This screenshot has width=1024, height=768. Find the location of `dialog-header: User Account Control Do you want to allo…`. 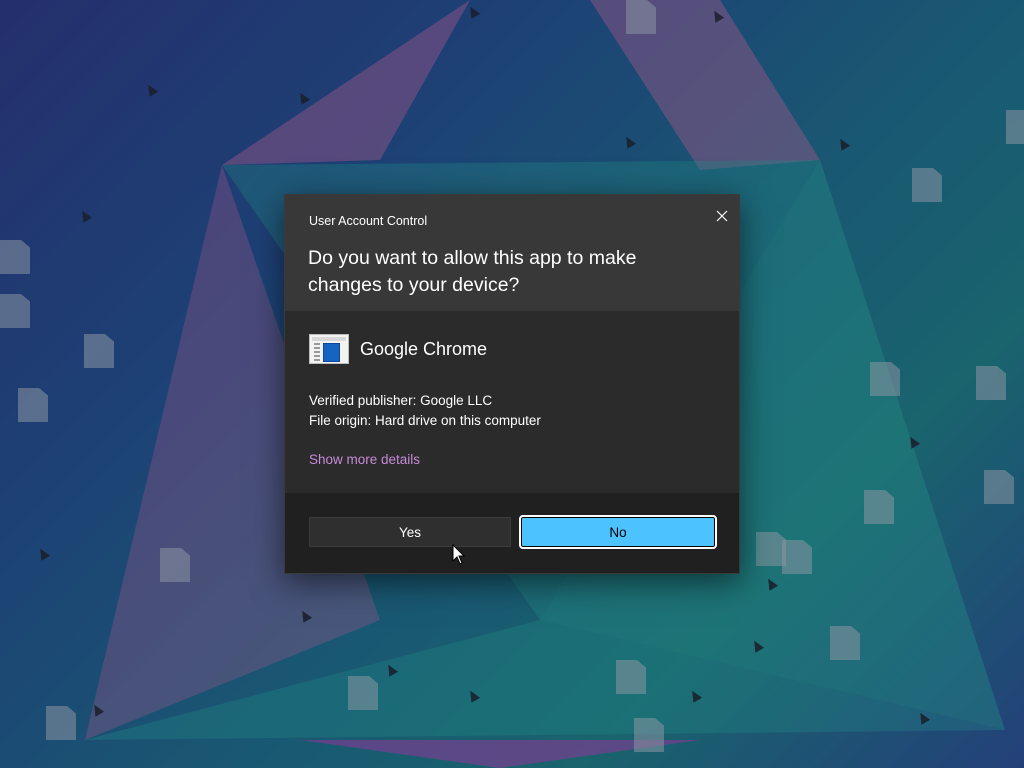

dialog-header: User Account Control Do you want to allo… is located at coordinates (512, 253).